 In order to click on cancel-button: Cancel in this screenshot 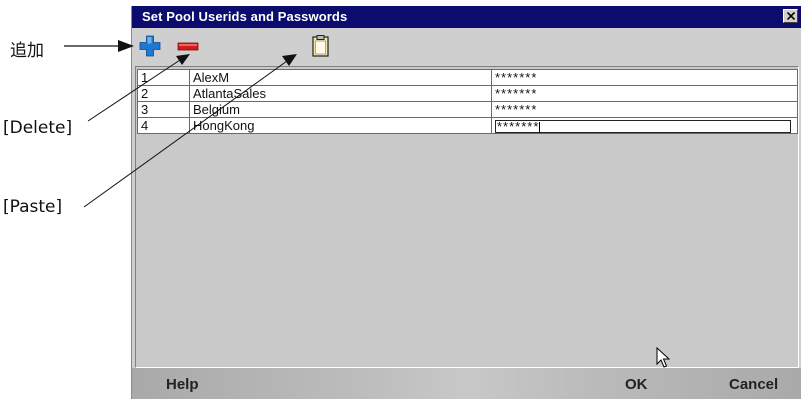, I will do `click(753, 384)`.